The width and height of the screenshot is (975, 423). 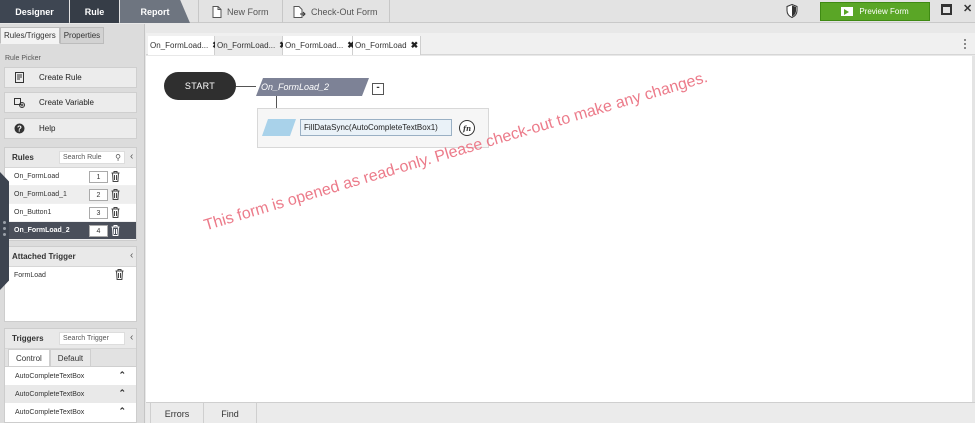 What do you see at coordinates (884, 11) in the screenshot?
I see `preview-form-label: Preview Form` at bounding box center [884, 11].